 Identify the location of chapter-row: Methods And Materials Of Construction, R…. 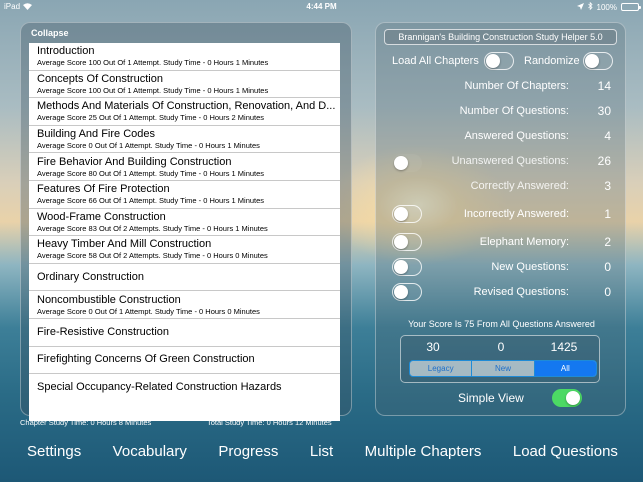
(184, 112).